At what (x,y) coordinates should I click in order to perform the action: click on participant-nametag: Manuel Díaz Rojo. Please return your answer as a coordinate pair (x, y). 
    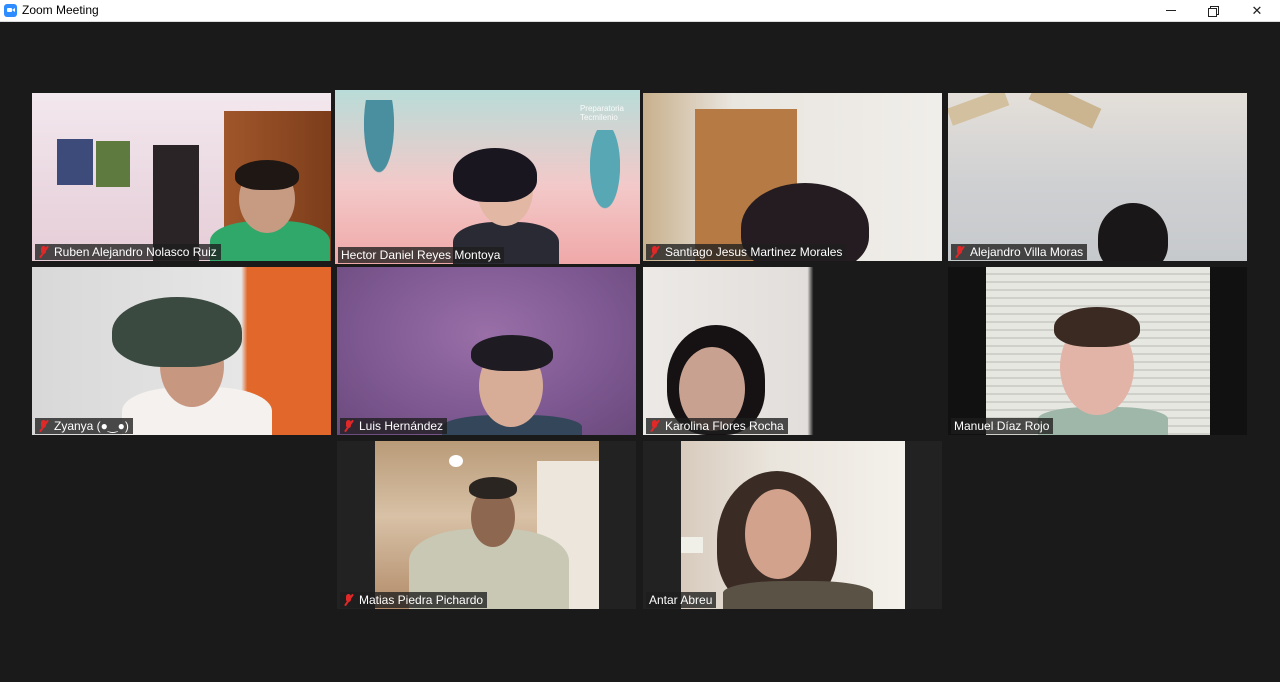
    Looking at the image, I should click on (1002, 426).